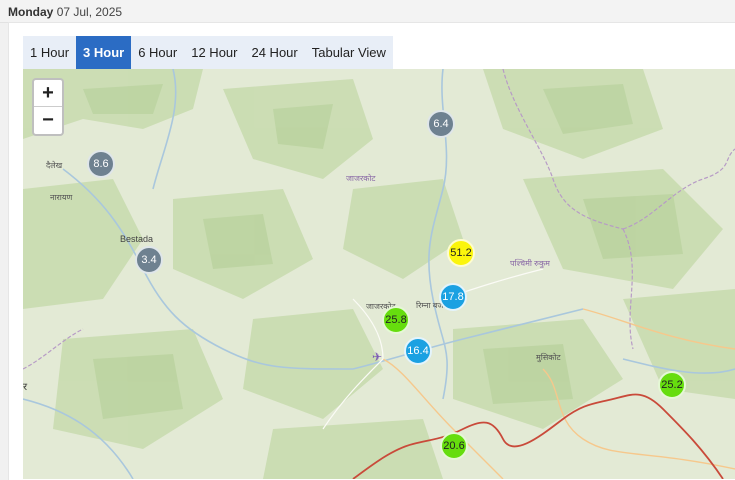 The width and height of the screenshot is (735, 480). Describe the element at coordinates (101, 164) in the screenshot. I see `station-marker: 8.6` at that location.